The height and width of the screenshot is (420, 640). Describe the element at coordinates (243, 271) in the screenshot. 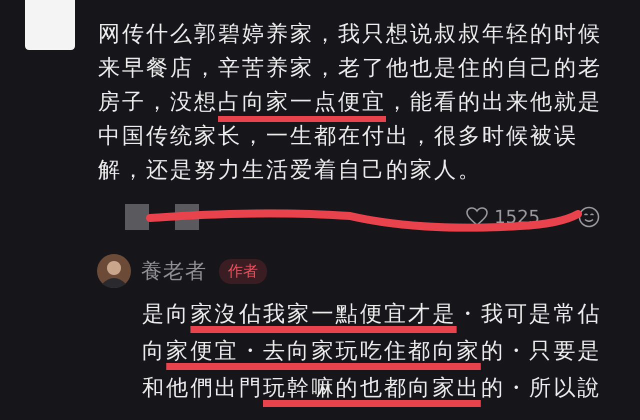

I see `author-badge: 作者` at that location.